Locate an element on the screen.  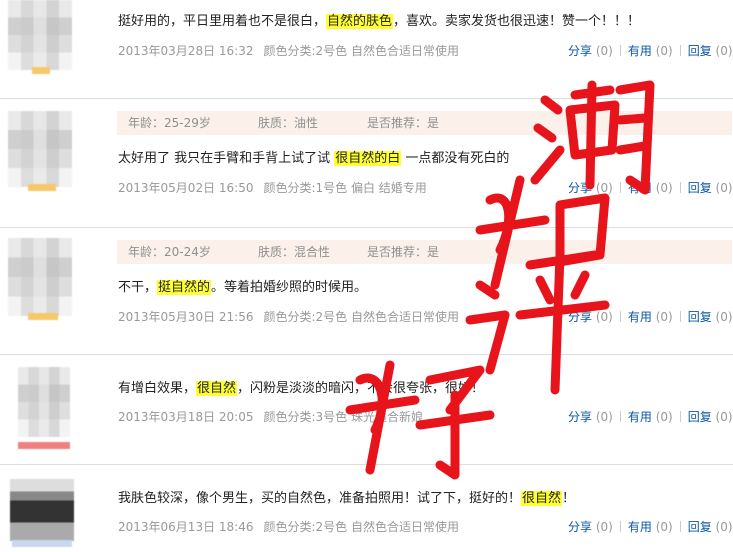
buyer-age: 年龄：25-29岁 is located at coordinates (169, 123).